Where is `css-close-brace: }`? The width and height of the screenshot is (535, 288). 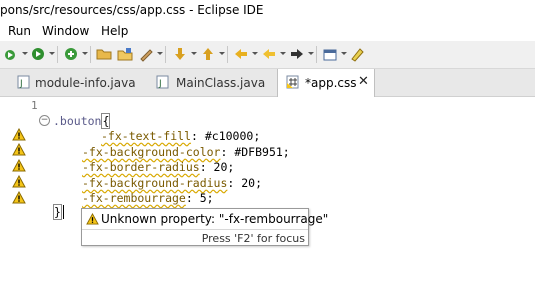
css-close-brace: } is located at coordinates (57, 212).